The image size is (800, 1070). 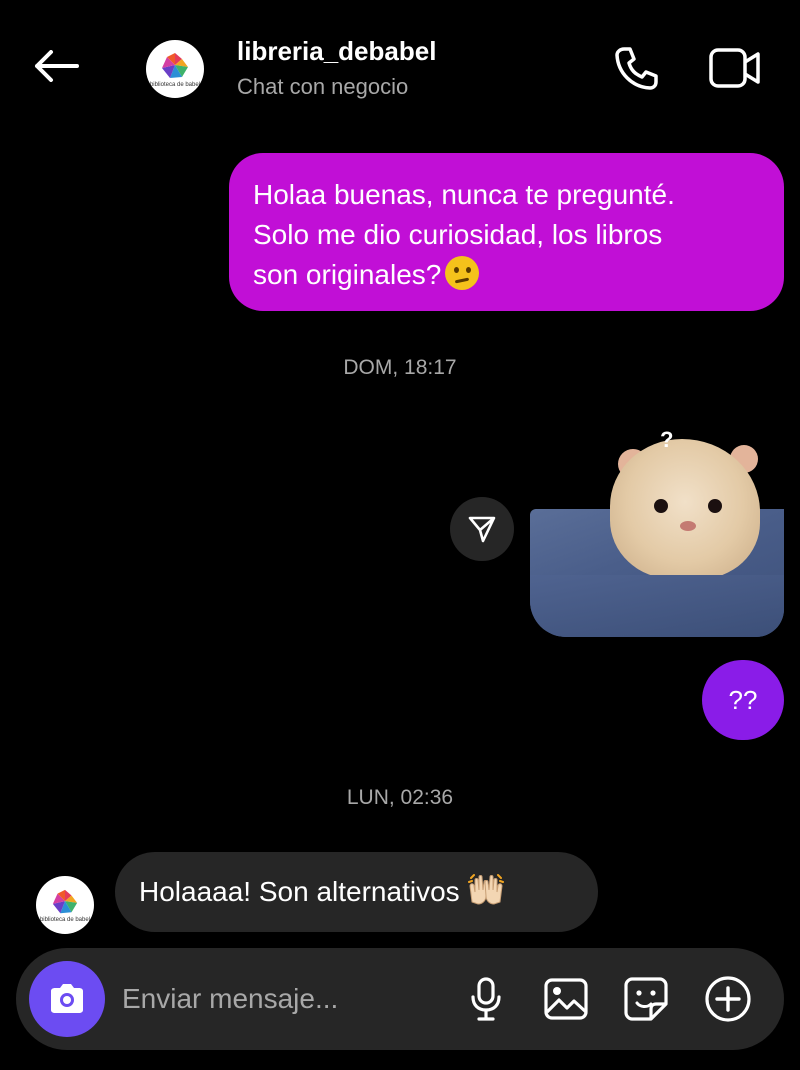 What do you see at coordinates (400, 367) in the screenshot?
I see `timestamp: DOM, 18:17` at bounding box center [400, 367].